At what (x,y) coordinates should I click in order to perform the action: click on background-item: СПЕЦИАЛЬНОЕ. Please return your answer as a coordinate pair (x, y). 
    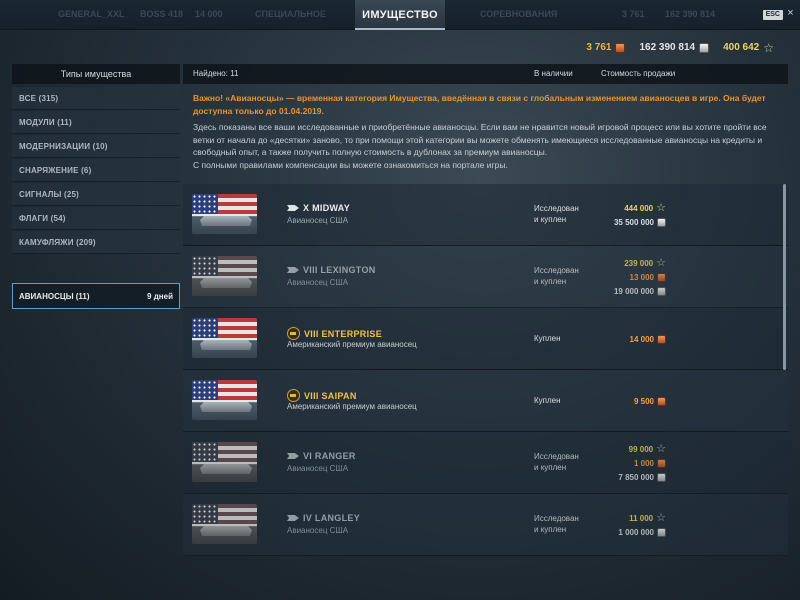
    Looking at the image, I should click on (290, 14).